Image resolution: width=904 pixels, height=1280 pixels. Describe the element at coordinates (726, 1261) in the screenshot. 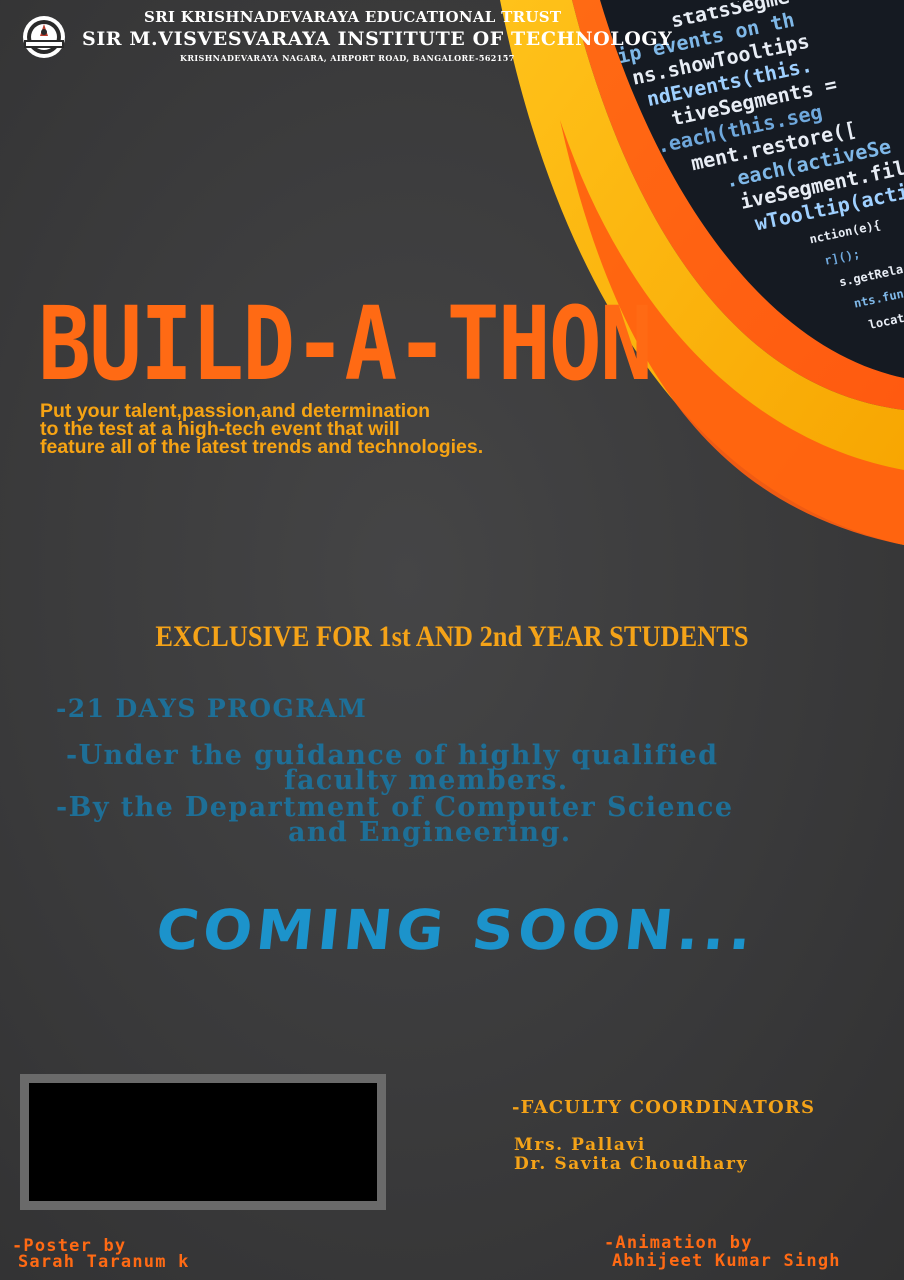

I see `animation-credit-name: Abhijeet Kumar Singh` at that location.